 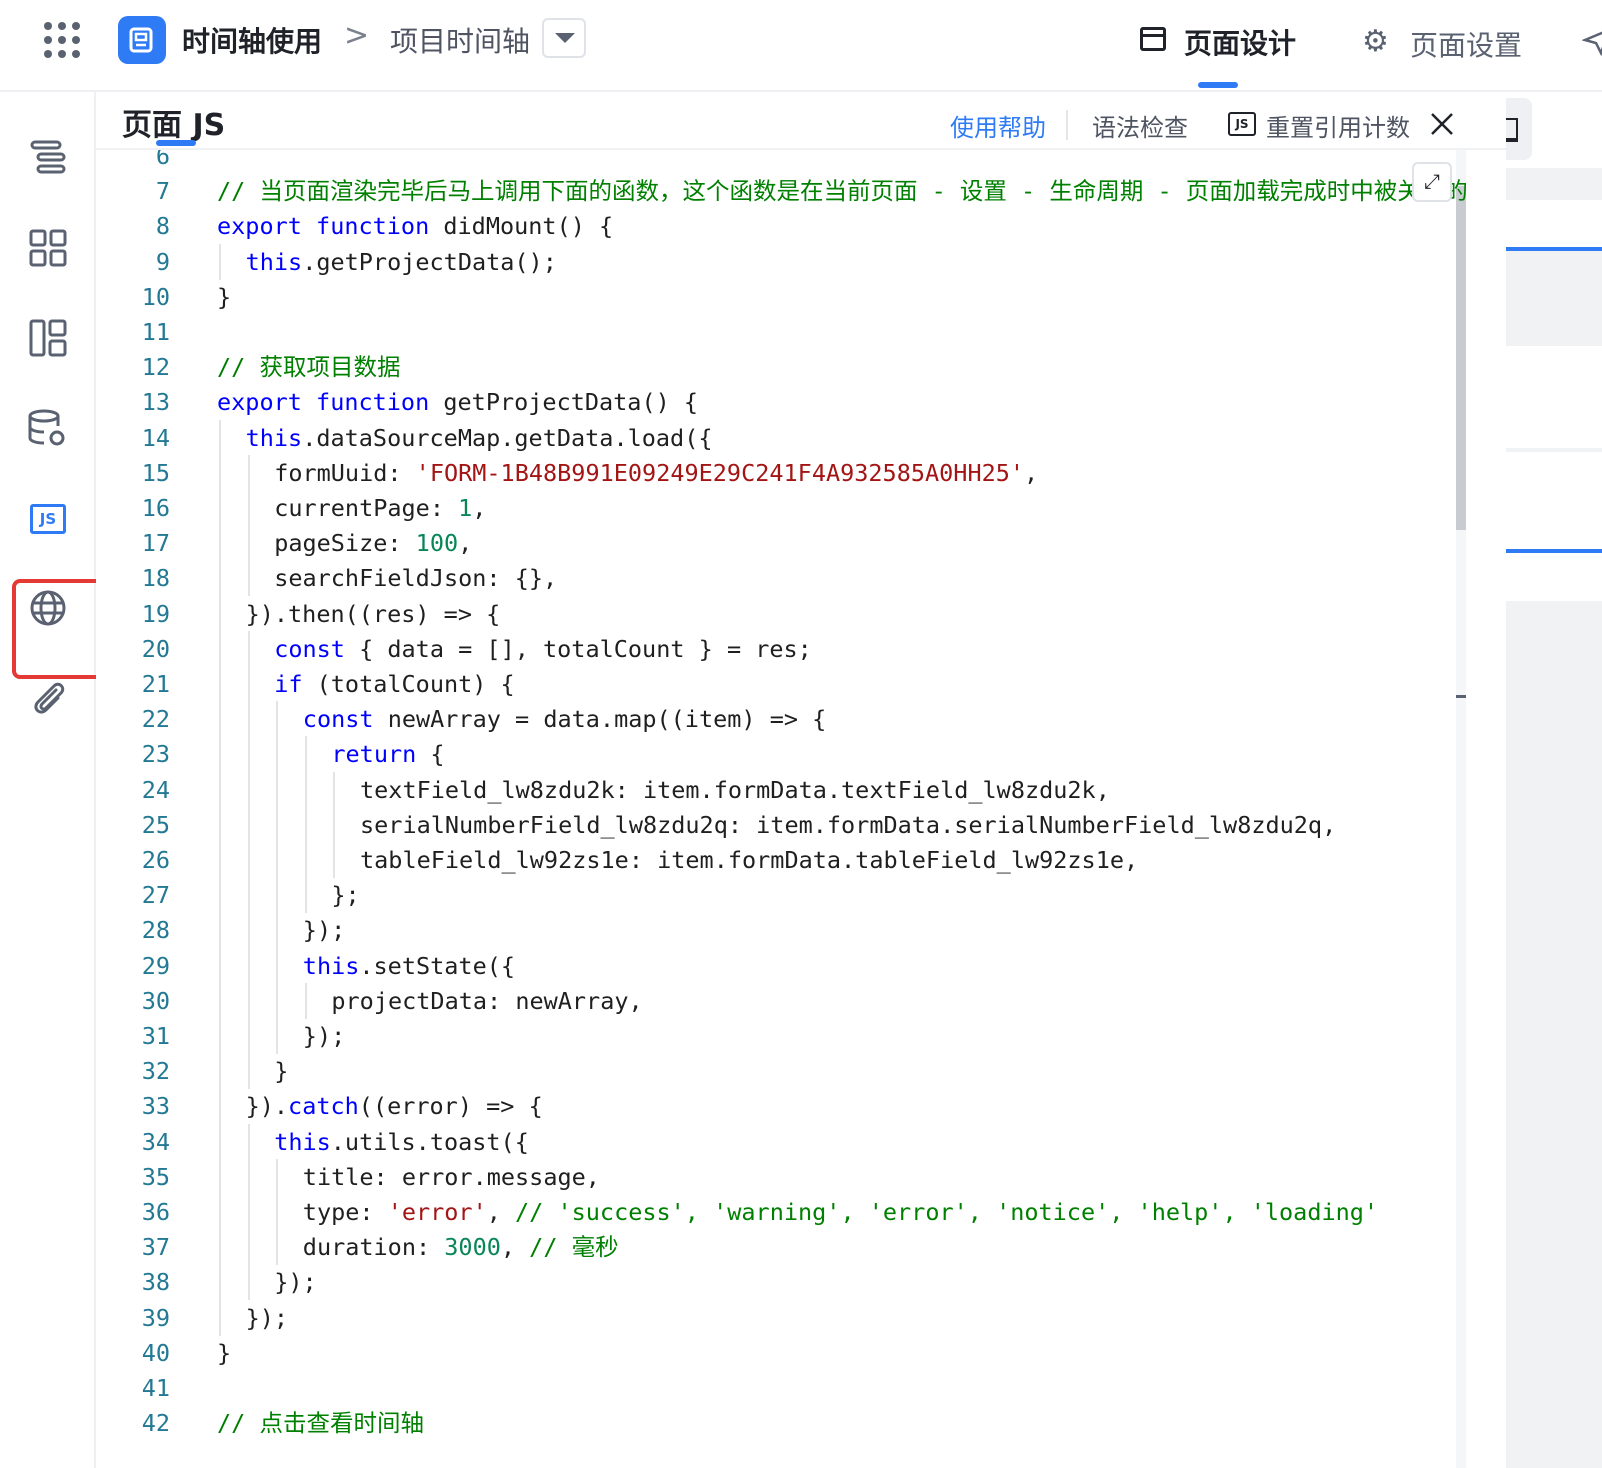 What do you see at coordinates (796, 1036) in the screenshot?
I see `code-line: 31});` at bounding box center [796, 1036].